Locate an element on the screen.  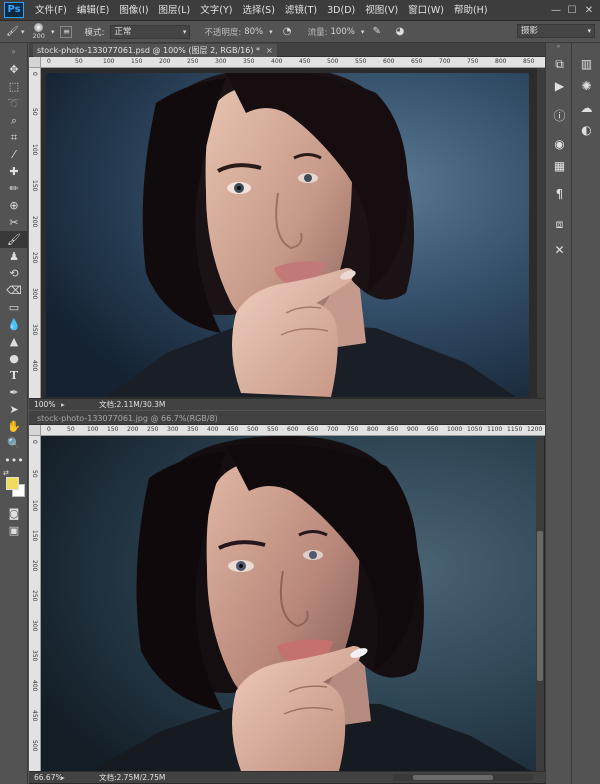
menu-view: 视图(V) is located at coordinates (381, 10).